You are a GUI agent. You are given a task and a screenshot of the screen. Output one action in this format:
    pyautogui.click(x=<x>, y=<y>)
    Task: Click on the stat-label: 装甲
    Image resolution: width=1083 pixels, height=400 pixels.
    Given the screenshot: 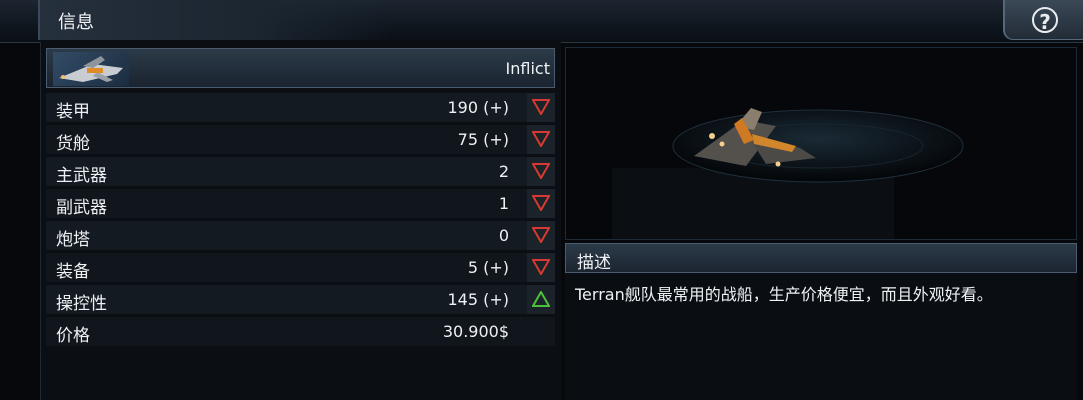 What is the action you would take?
    pyautogui.click(x=73, y=112)
    